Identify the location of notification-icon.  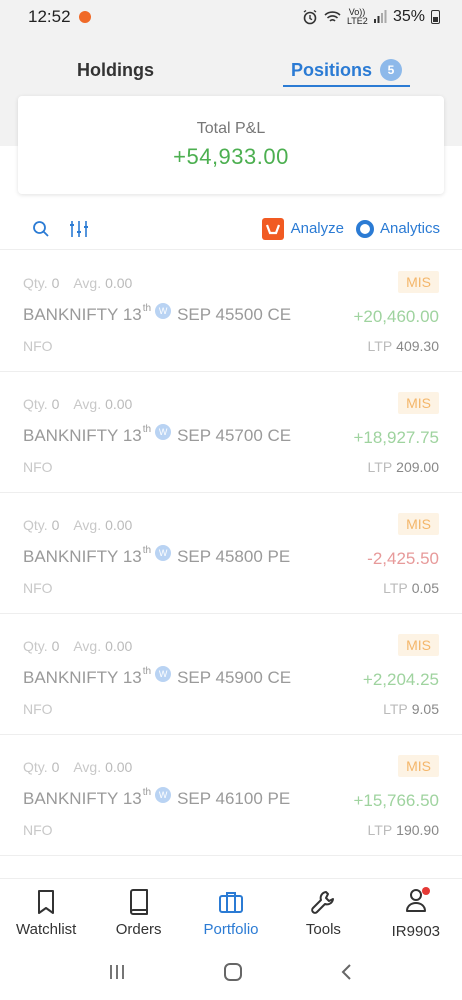
(84, 17).